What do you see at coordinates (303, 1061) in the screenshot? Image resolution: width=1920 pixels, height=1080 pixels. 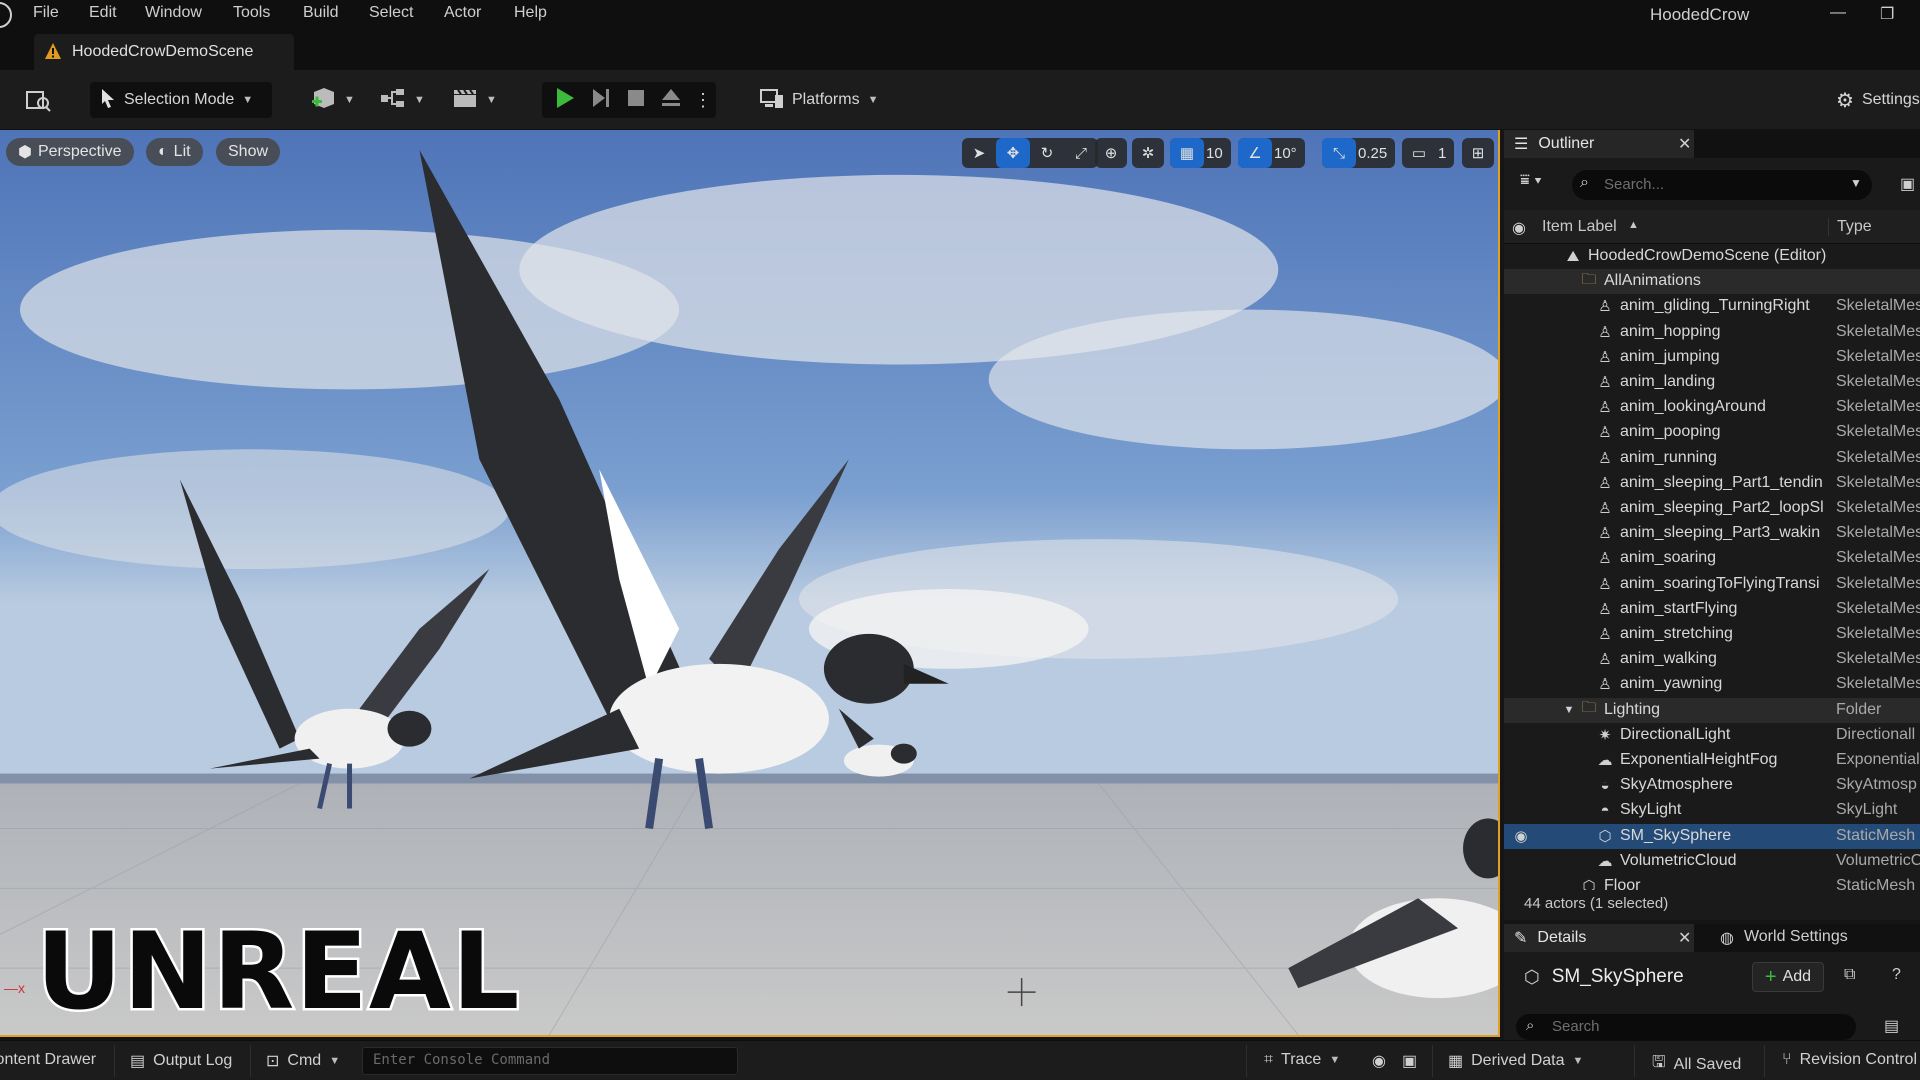 I see `cmd-dropdown: ⊡ Cmd ▼` at bounding box center [303, 1061].